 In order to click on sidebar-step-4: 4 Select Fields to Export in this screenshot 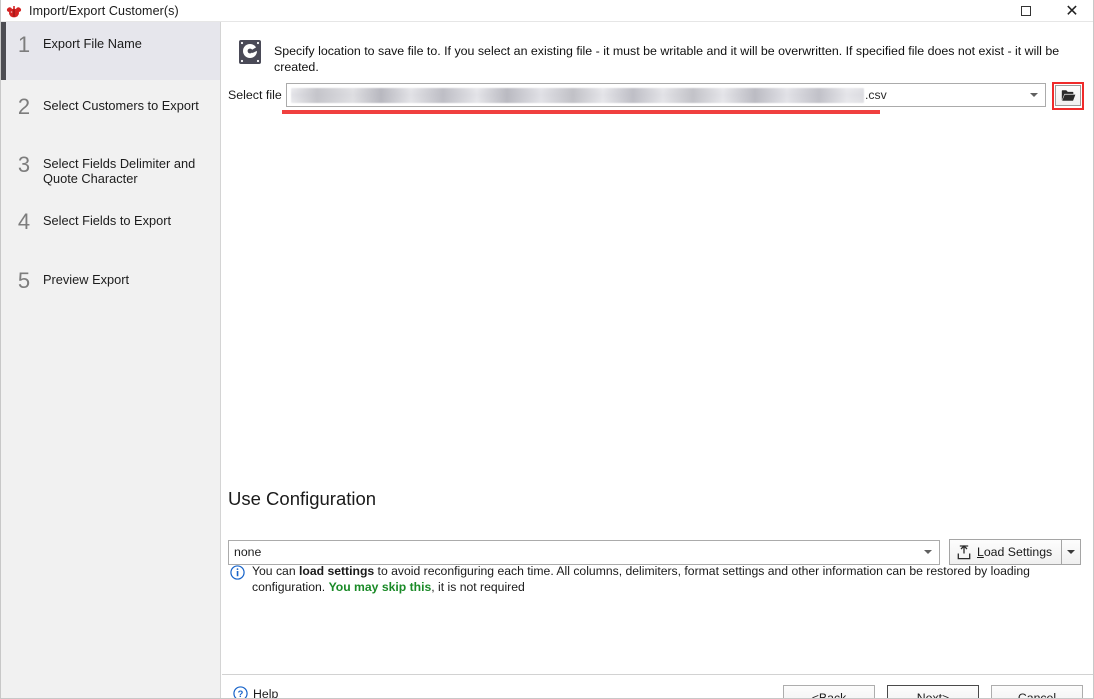, I will do `click(110, 225)`.